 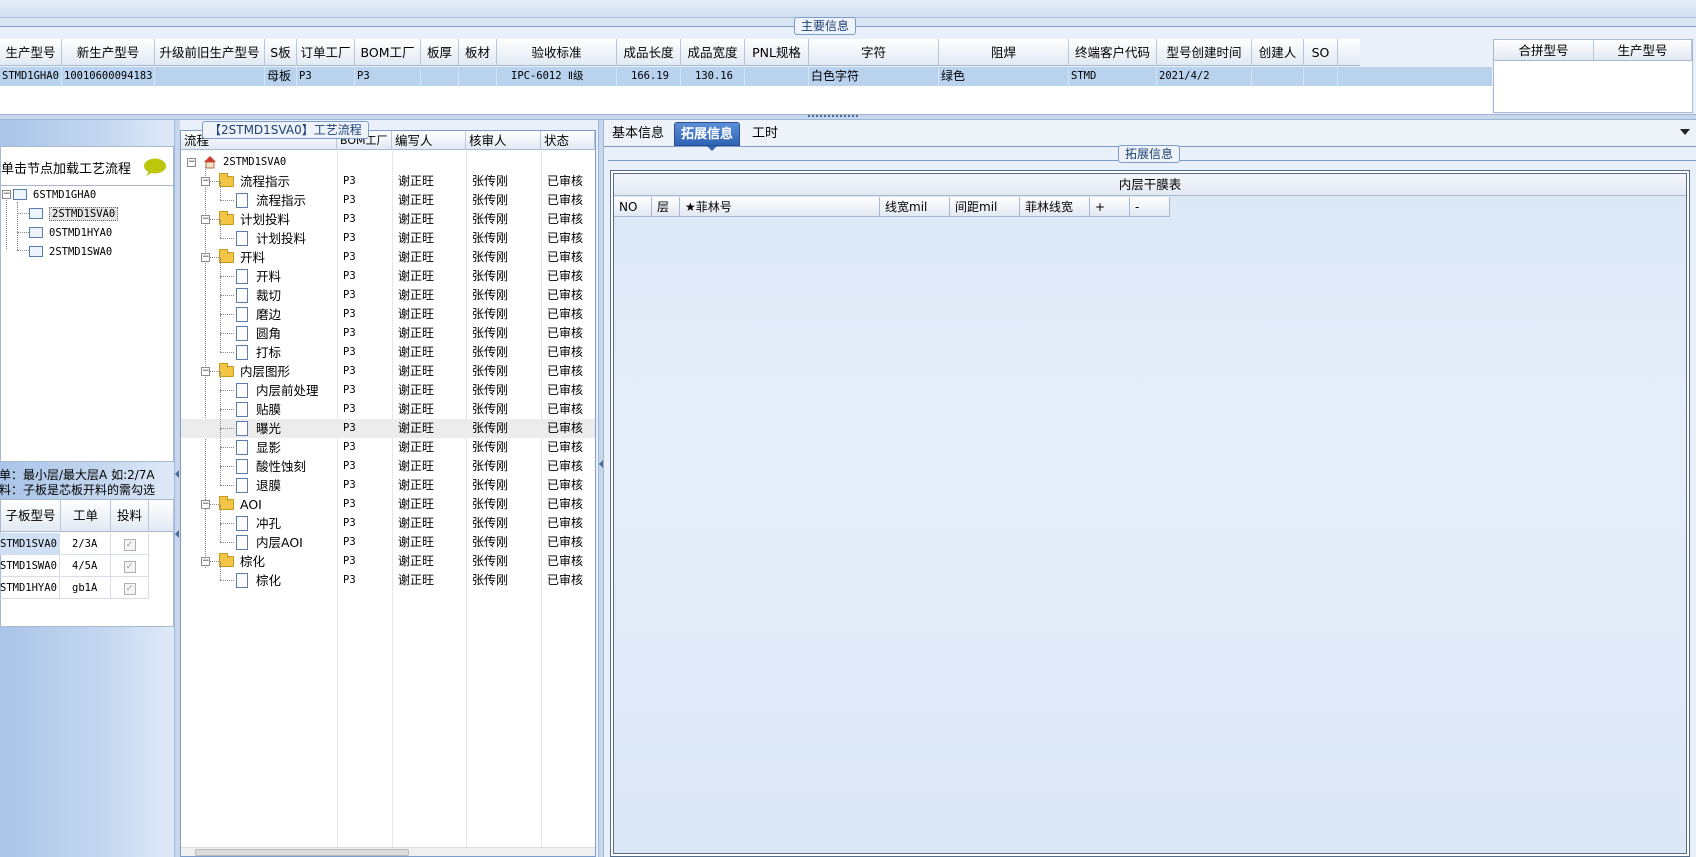 What do you see at coordinates (1204, 52) in the screenshot?
I see `main-col-header: 型号创建时间` at bounding box center [1204, 52].